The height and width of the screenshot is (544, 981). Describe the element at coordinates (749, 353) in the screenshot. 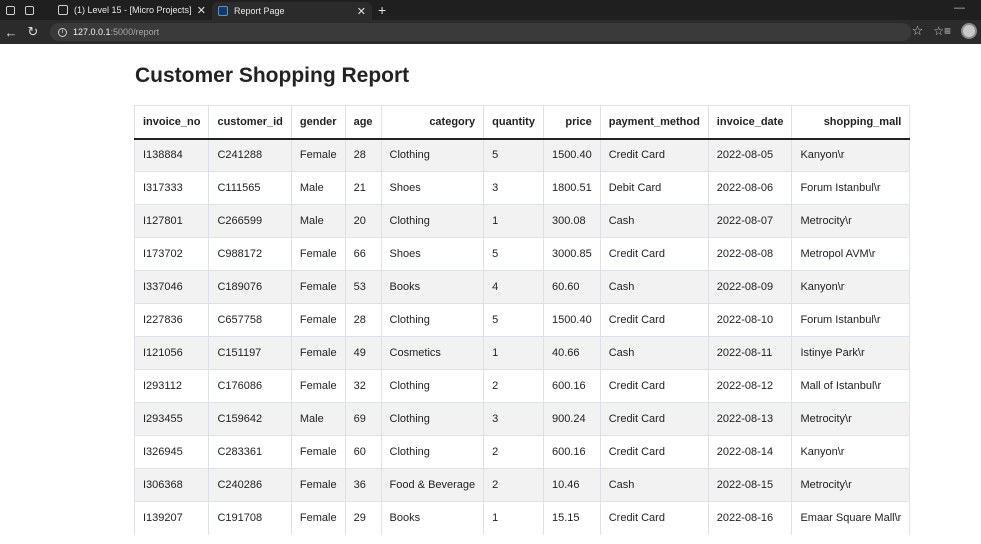

I see `cell-invoice-date: 2022-08-11` at that location.